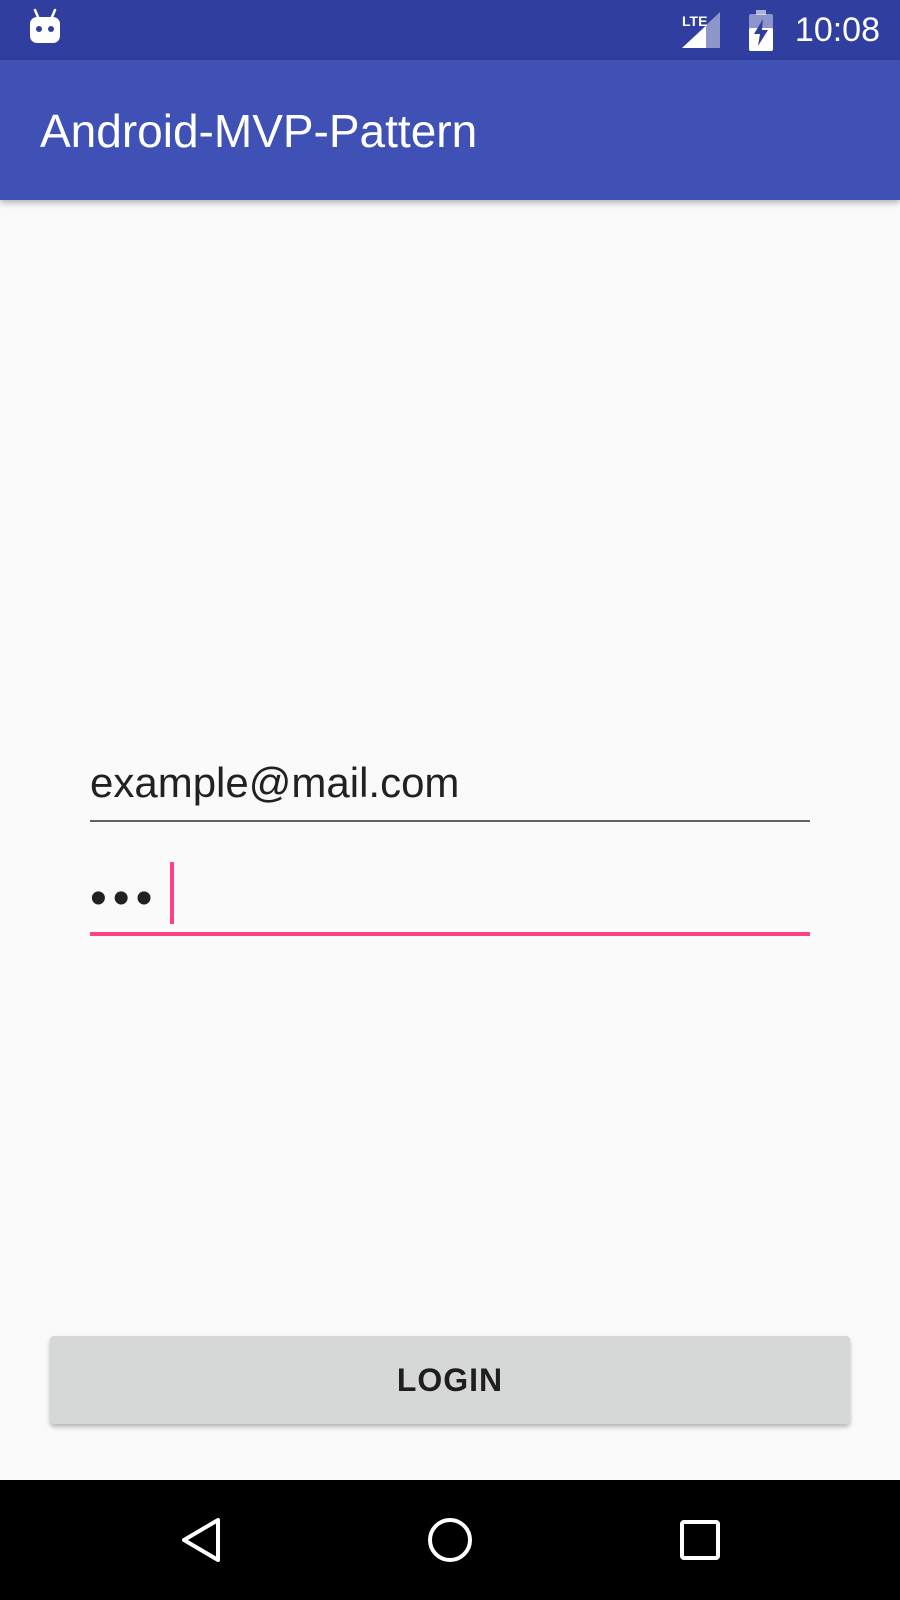 This screenshot has width=900, height=1600. What do you see at coordinates (700, 1540) in the screenshot?
I see `recents-icon` at bounding box center [700, 1540].